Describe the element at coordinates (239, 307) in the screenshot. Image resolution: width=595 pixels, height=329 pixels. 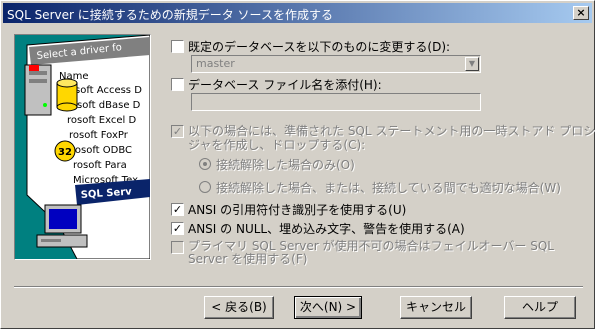
I see `back-button: < 戻る(B)` at that location.